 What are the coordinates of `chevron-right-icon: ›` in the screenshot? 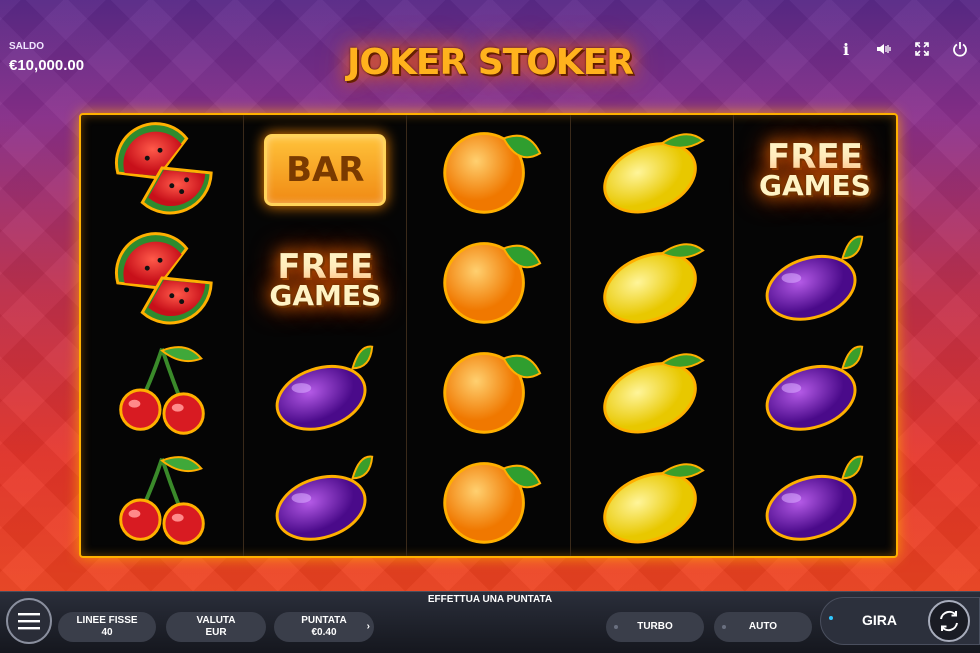 It's located at (368, 627).